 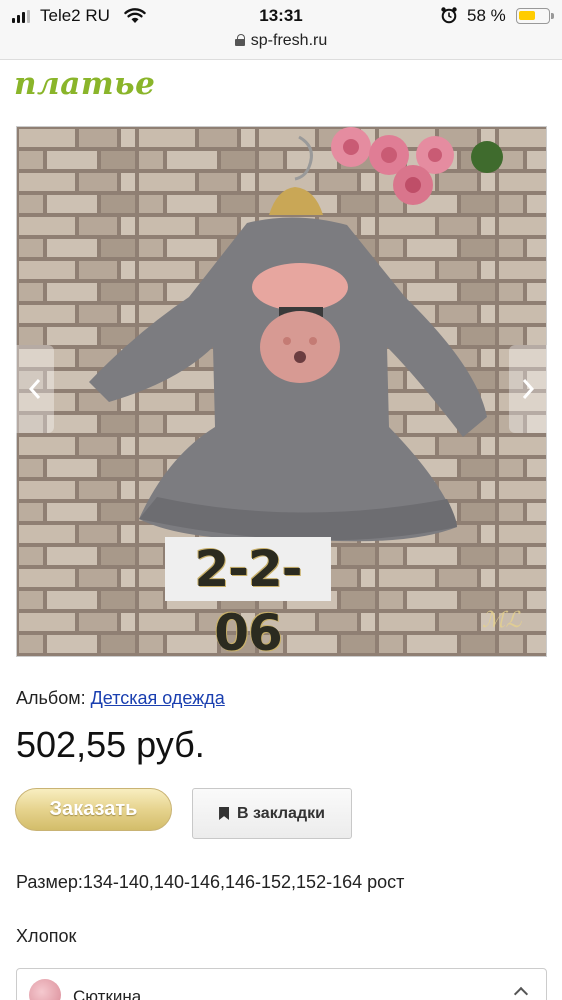 I want to click on browser-url-bar: sp-fresh.ru, so click(x=281, y=46).